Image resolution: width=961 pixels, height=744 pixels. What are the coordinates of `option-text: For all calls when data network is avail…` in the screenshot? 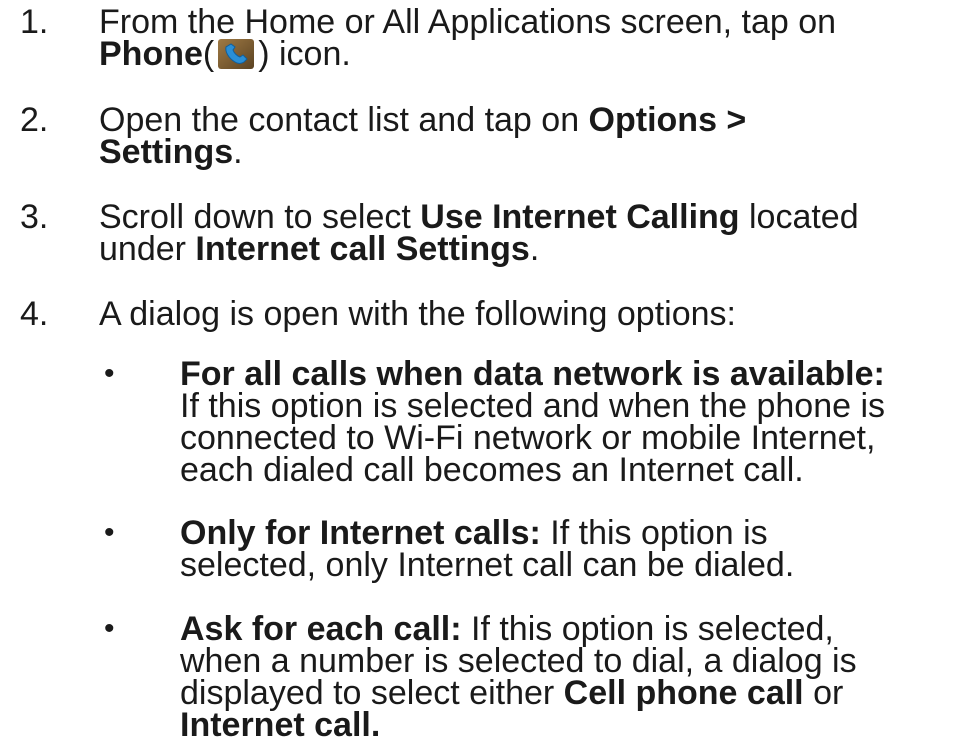 It's located at (565, 423).